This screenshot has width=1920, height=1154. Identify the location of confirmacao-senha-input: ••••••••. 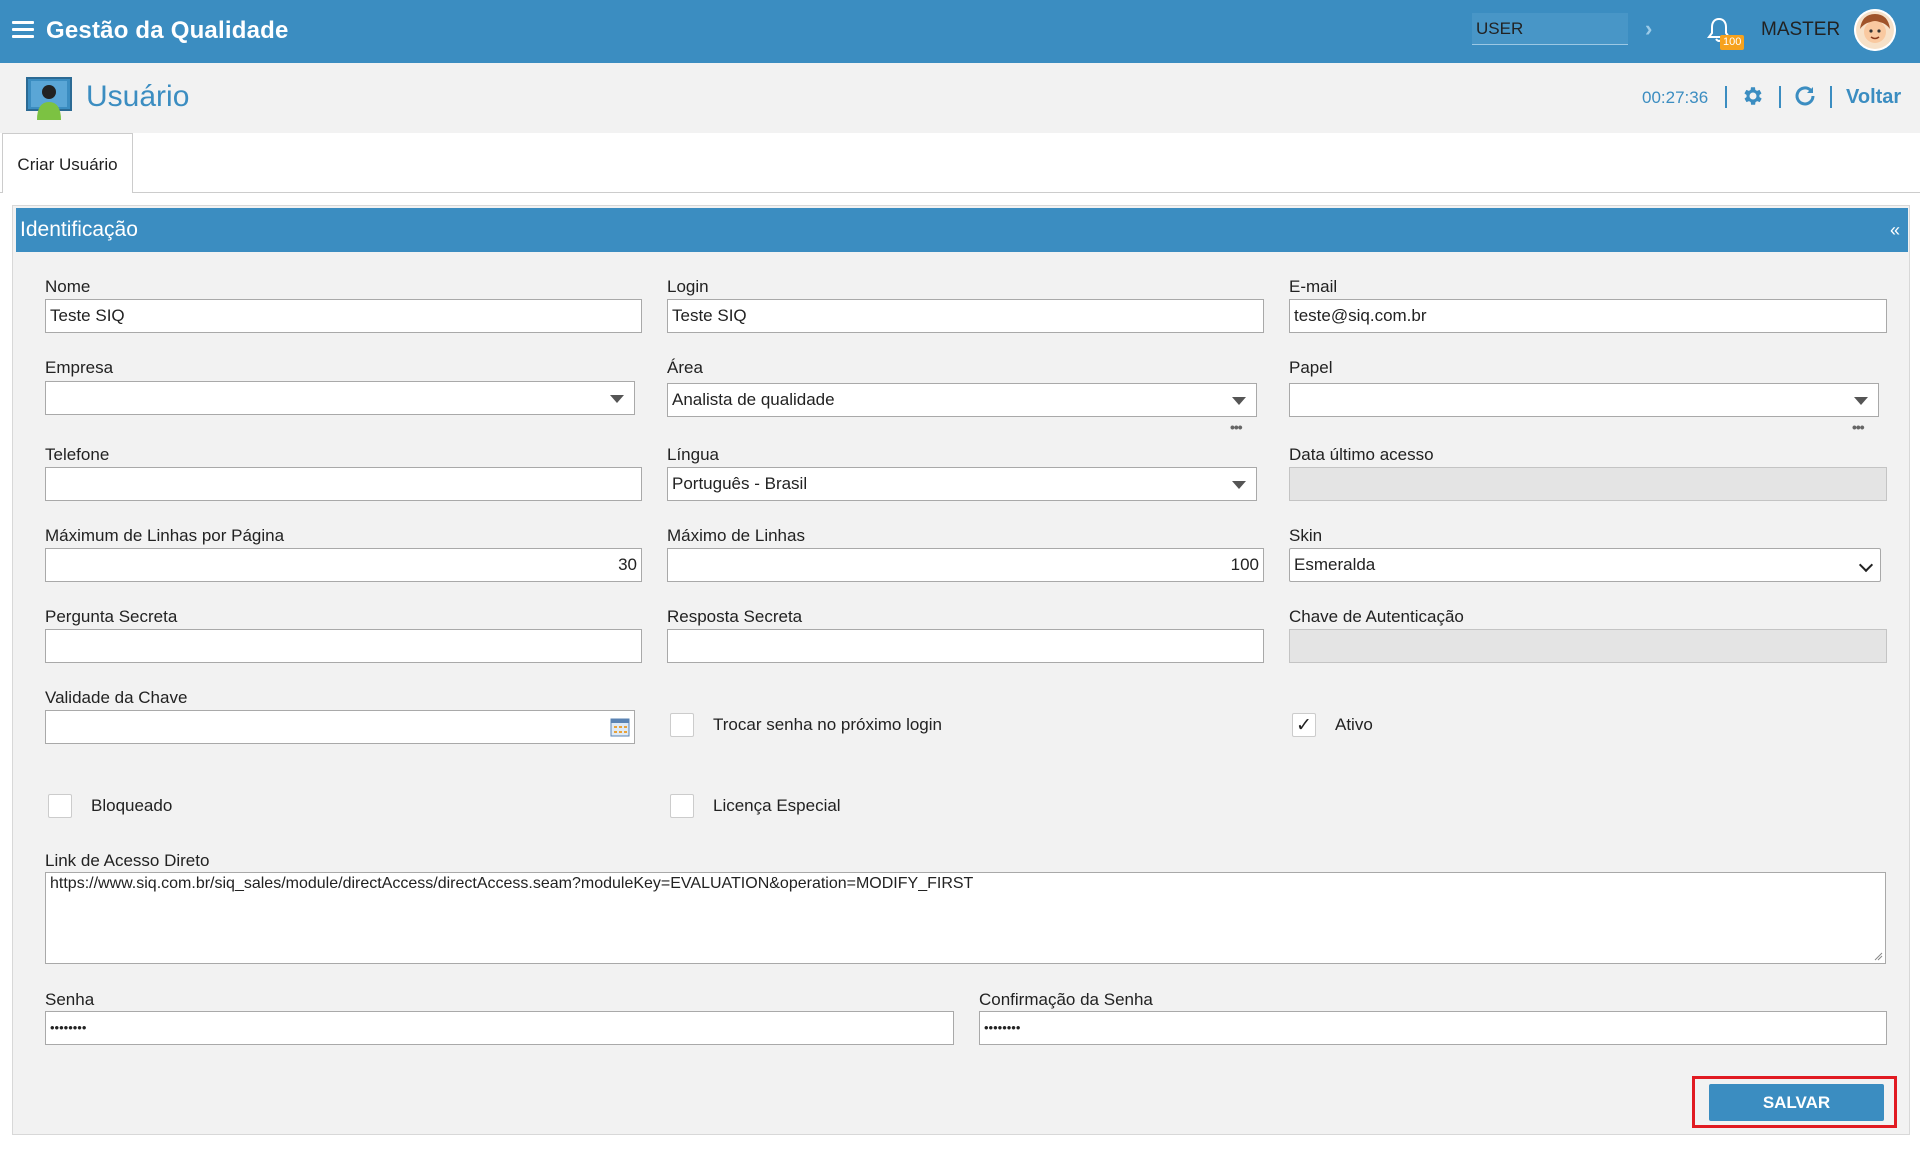
(1433, 1028).